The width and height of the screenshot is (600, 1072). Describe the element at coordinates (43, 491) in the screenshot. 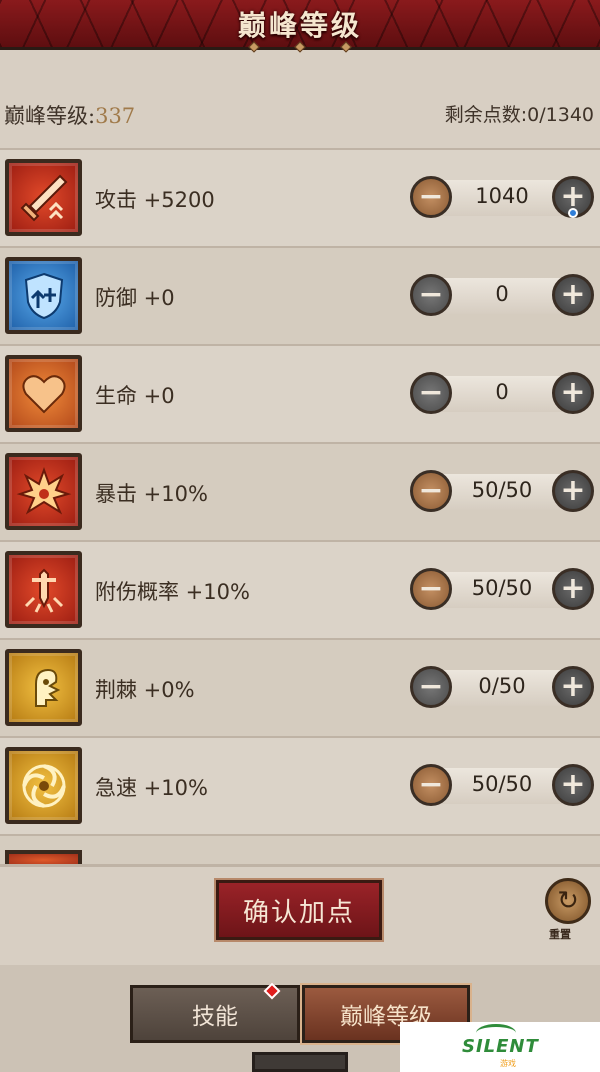

I see `burst-icon` at that location.